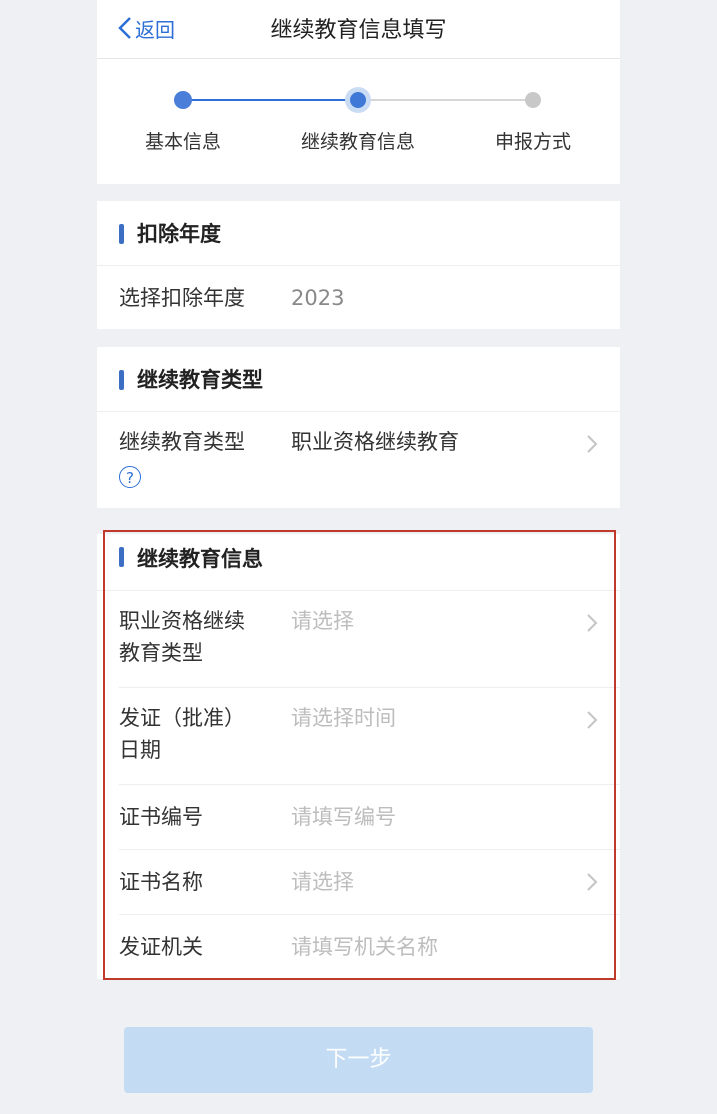 Image resolution: width=717 pixels, height=1114 pixels. Describe the element at coordinates (343, 817) in the screenshot. I see `certificate-number-input: 请填写编号` at that location.